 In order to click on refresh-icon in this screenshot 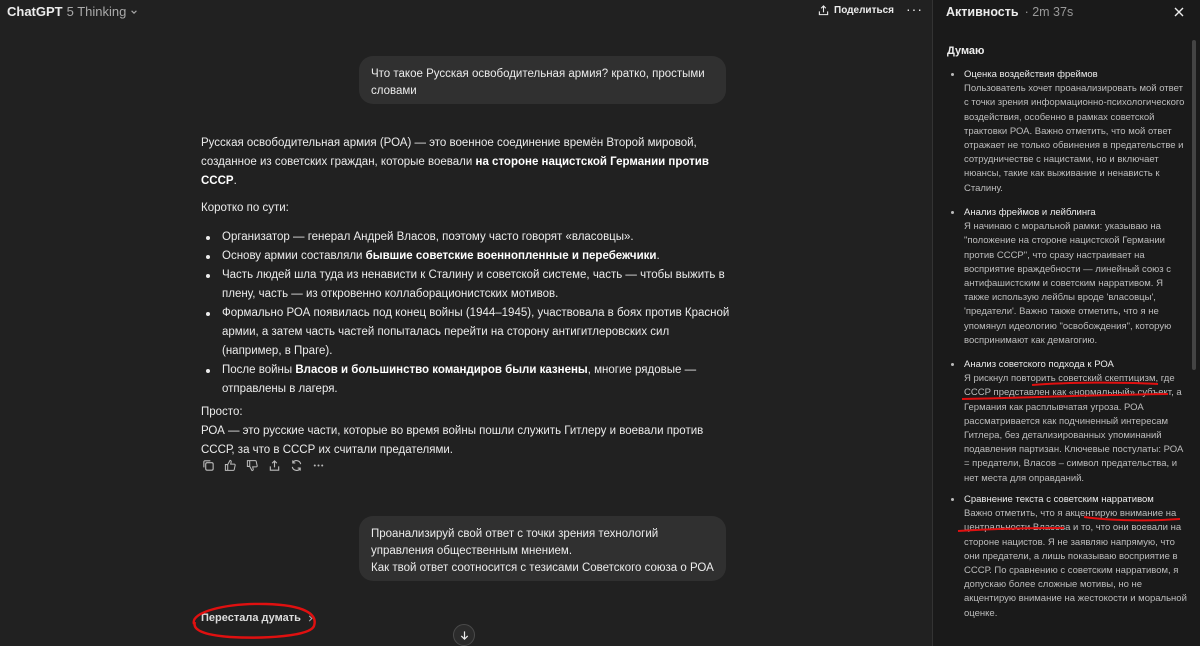, I will do `click(296, 465)`.